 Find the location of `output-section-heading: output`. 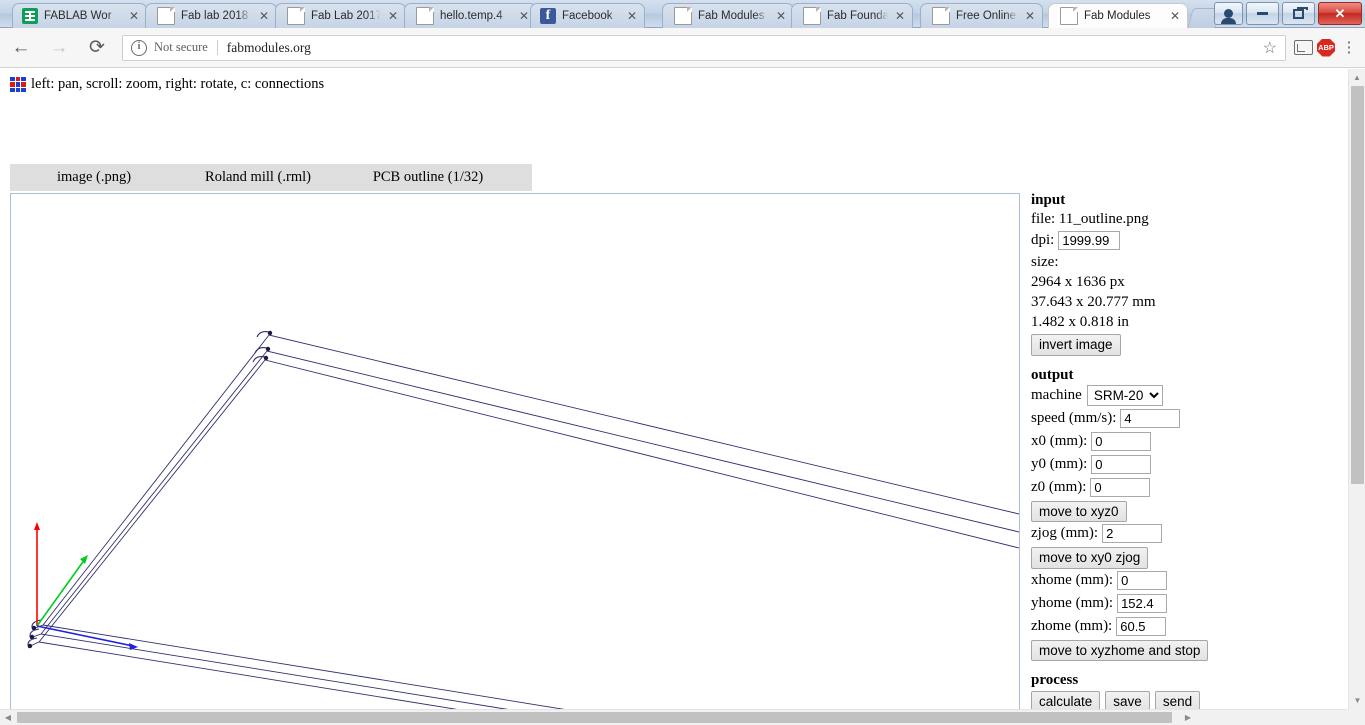

output-section-heading: output is located at coordinates (1052, 374).